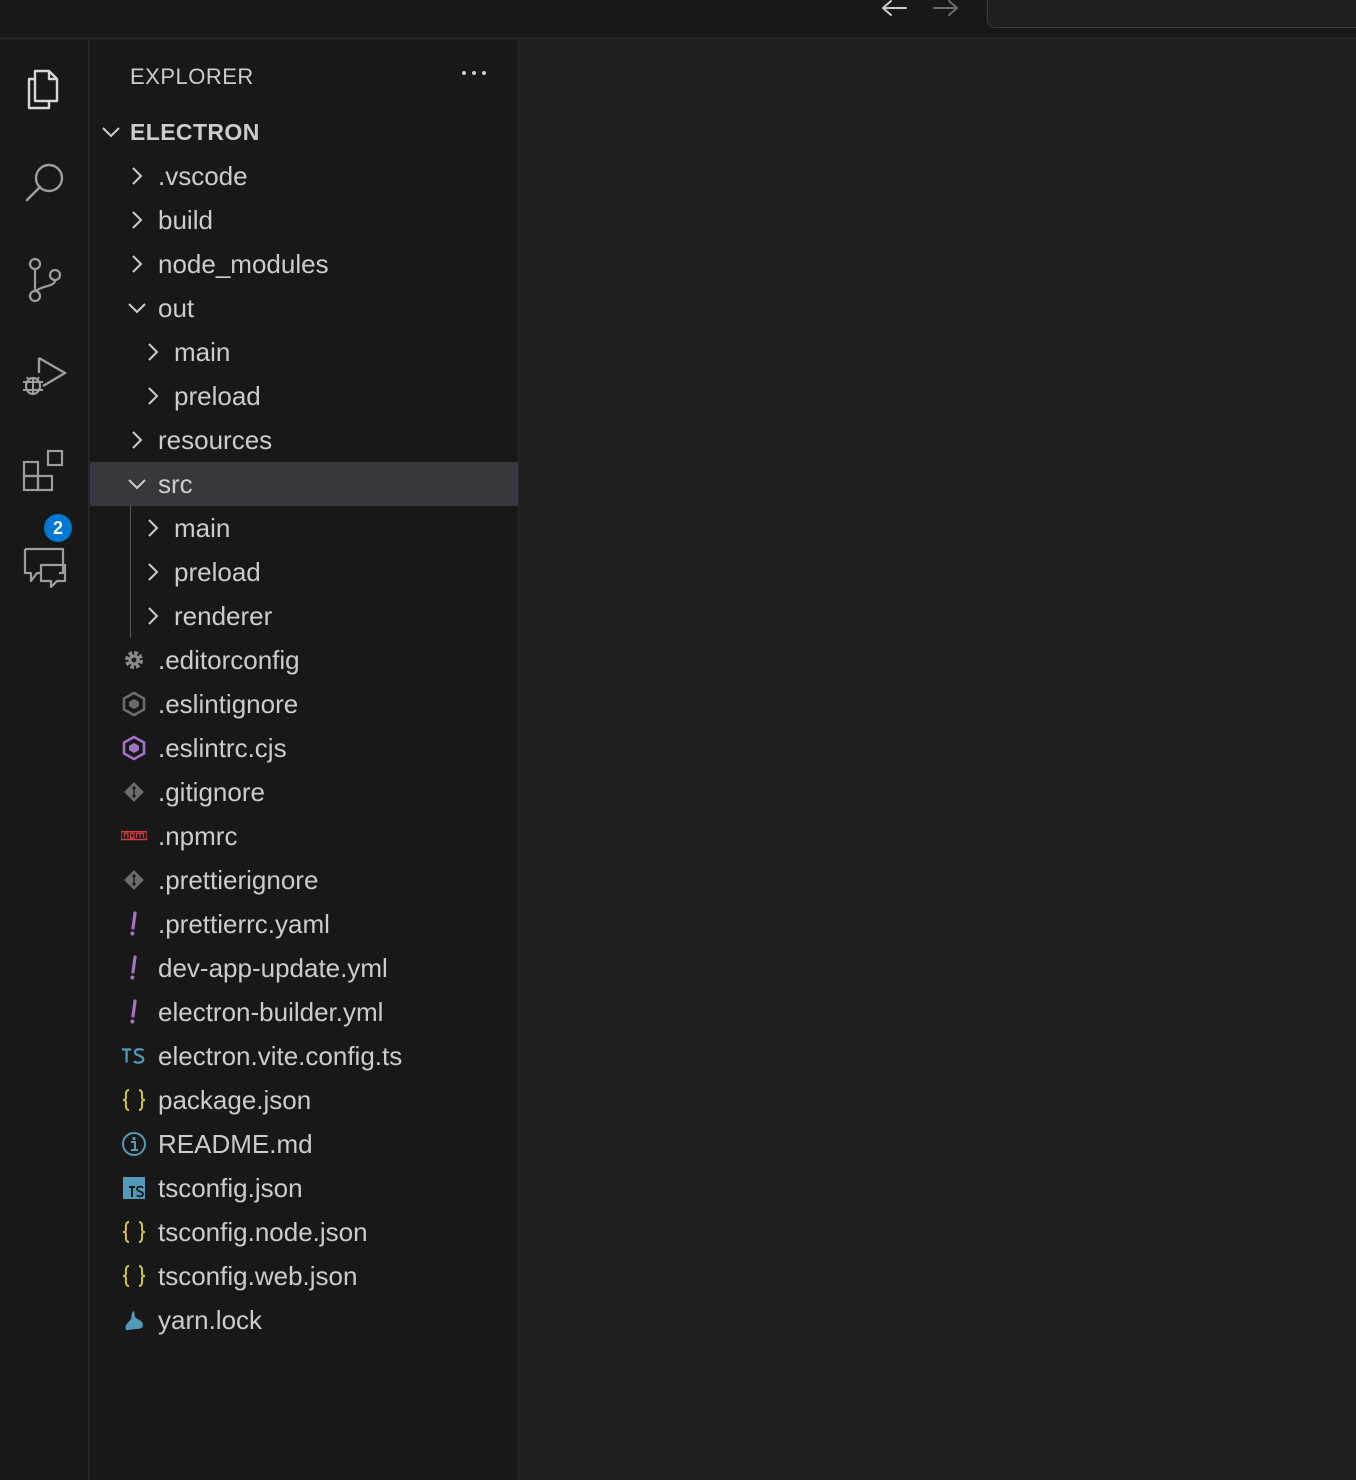  I want to click on file-label: .prettierrc.yaml, so click(244, 923).